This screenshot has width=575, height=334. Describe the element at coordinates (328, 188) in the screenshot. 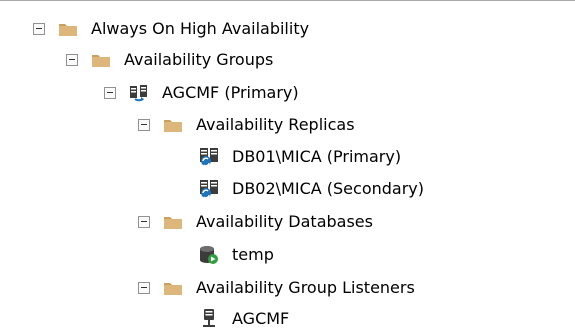

I see `tree-node-label: DB02\MICA (Secondary)` at that location.